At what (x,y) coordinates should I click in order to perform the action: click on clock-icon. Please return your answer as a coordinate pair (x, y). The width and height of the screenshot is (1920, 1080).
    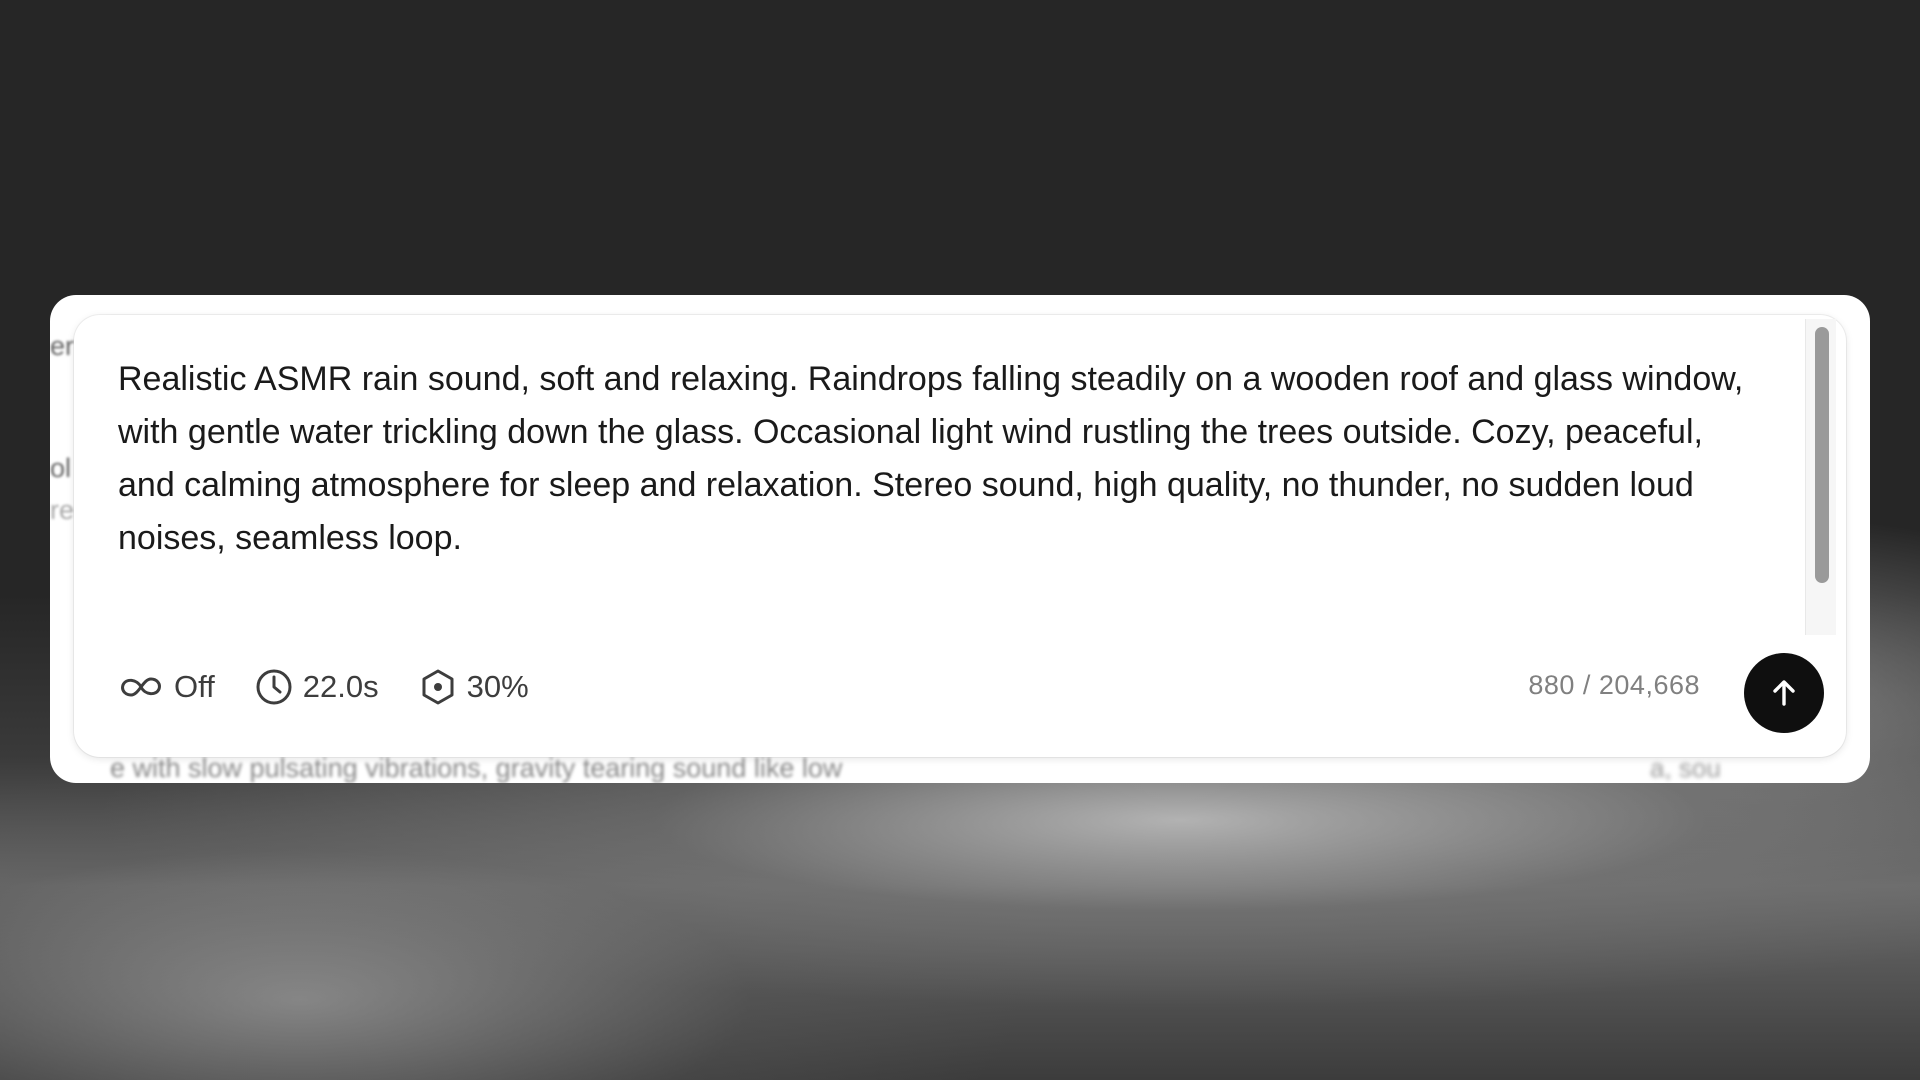
    Looking at the image, I should click on (274, 687).